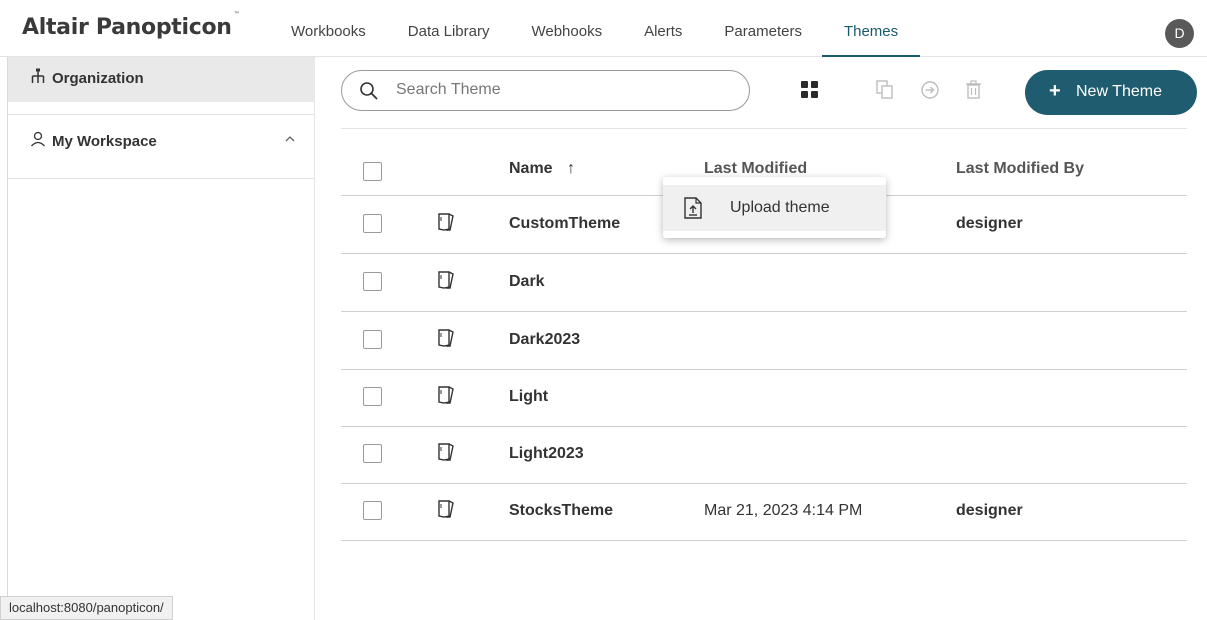 This screenshot has height=620, width=1207. I want to click on sidebar-item-my-workspace: My Workspace, so click(161, 147).